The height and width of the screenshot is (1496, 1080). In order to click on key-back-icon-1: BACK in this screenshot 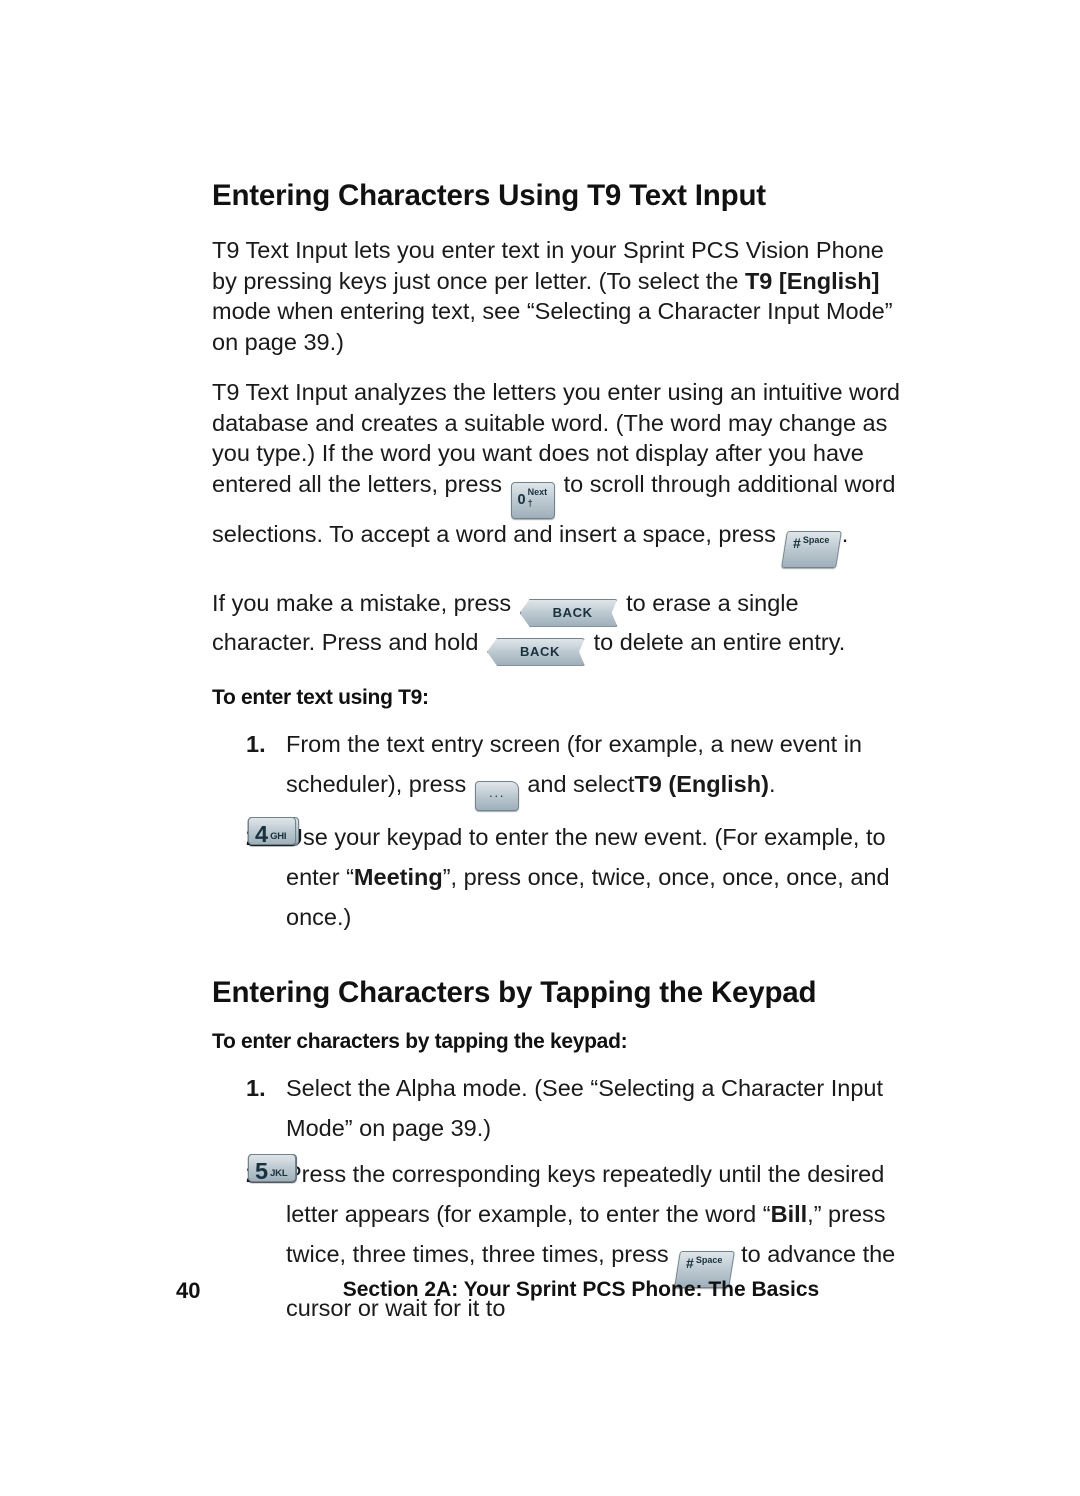, I will do `click(569, 613)`.